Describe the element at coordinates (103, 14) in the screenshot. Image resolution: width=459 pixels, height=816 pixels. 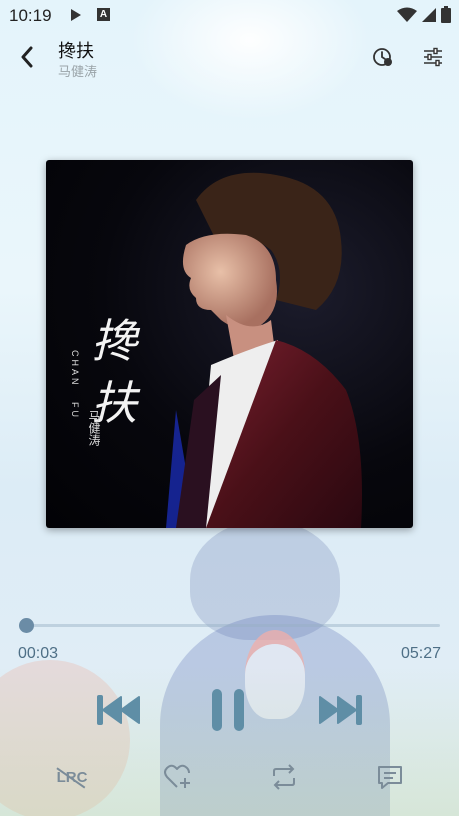
I see `a-icon: A` at that location.